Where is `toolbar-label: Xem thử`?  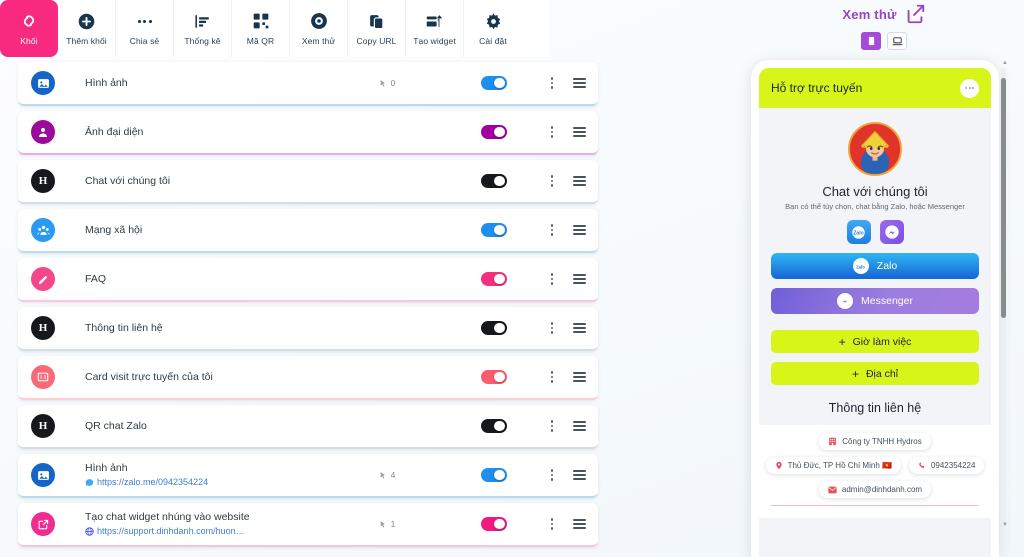 toolbar-label: Xem thử is located at coordinates (318, 41).